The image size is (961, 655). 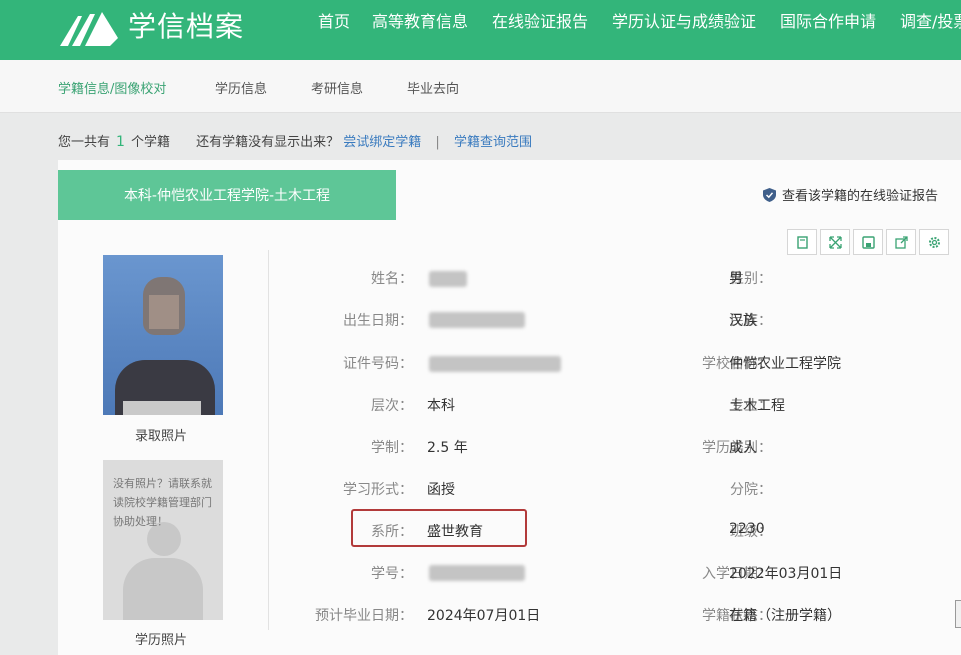 I want to click on degree-photo-caption: 学历照片, so click(x=161, y=640).